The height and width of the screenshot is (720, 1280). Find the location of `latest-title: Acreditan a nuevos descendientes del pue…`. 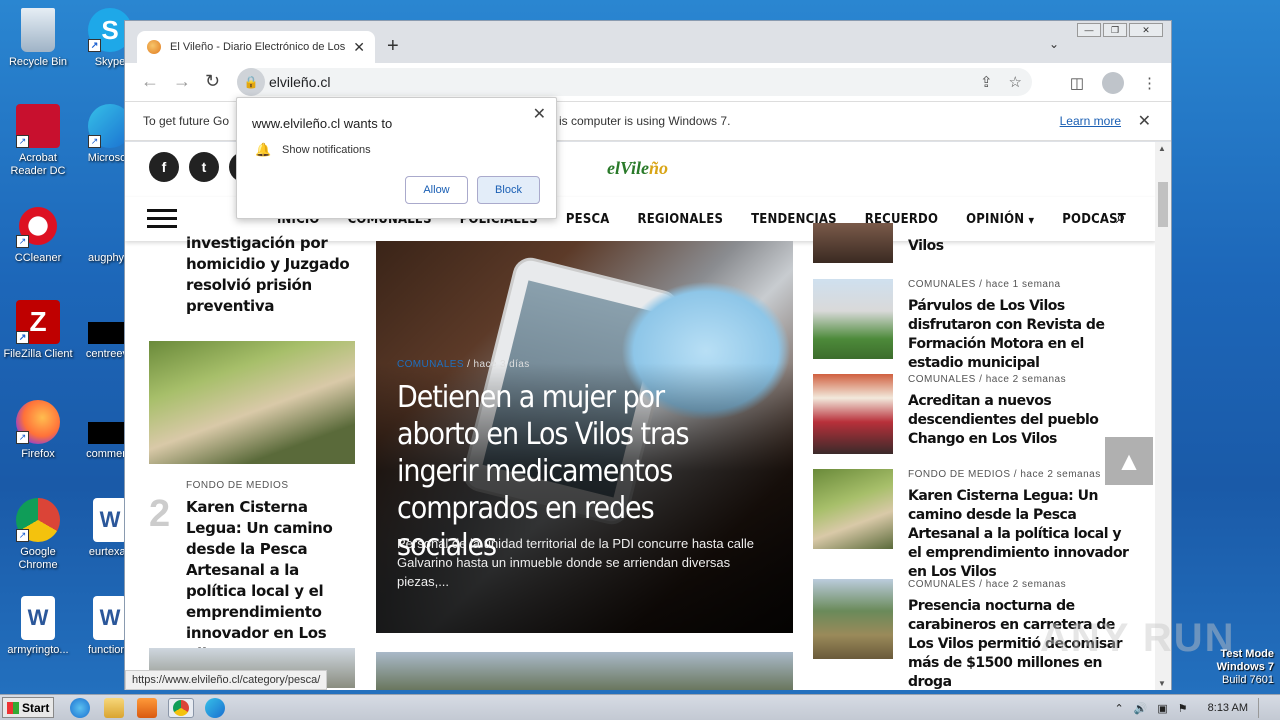

latest-title: Acreditan a nuevos descendientes del pue… is located at coordinates (1020, 420).